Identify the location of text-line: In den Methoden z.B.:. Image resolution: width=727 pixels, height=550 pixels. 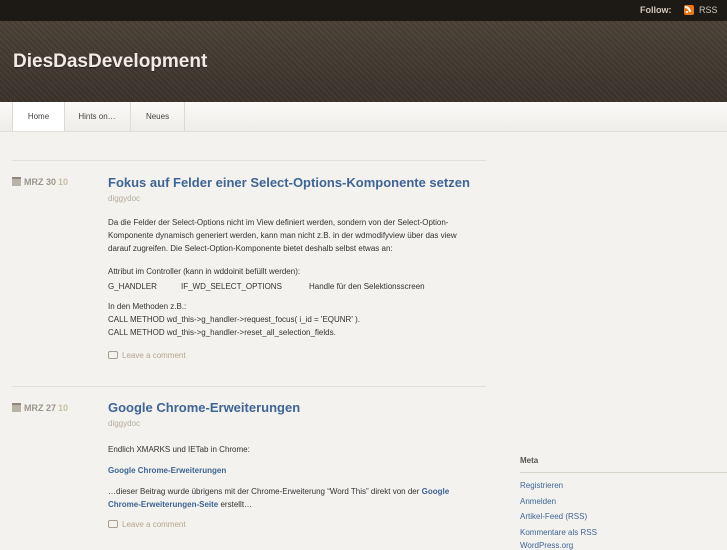
(147, 306).